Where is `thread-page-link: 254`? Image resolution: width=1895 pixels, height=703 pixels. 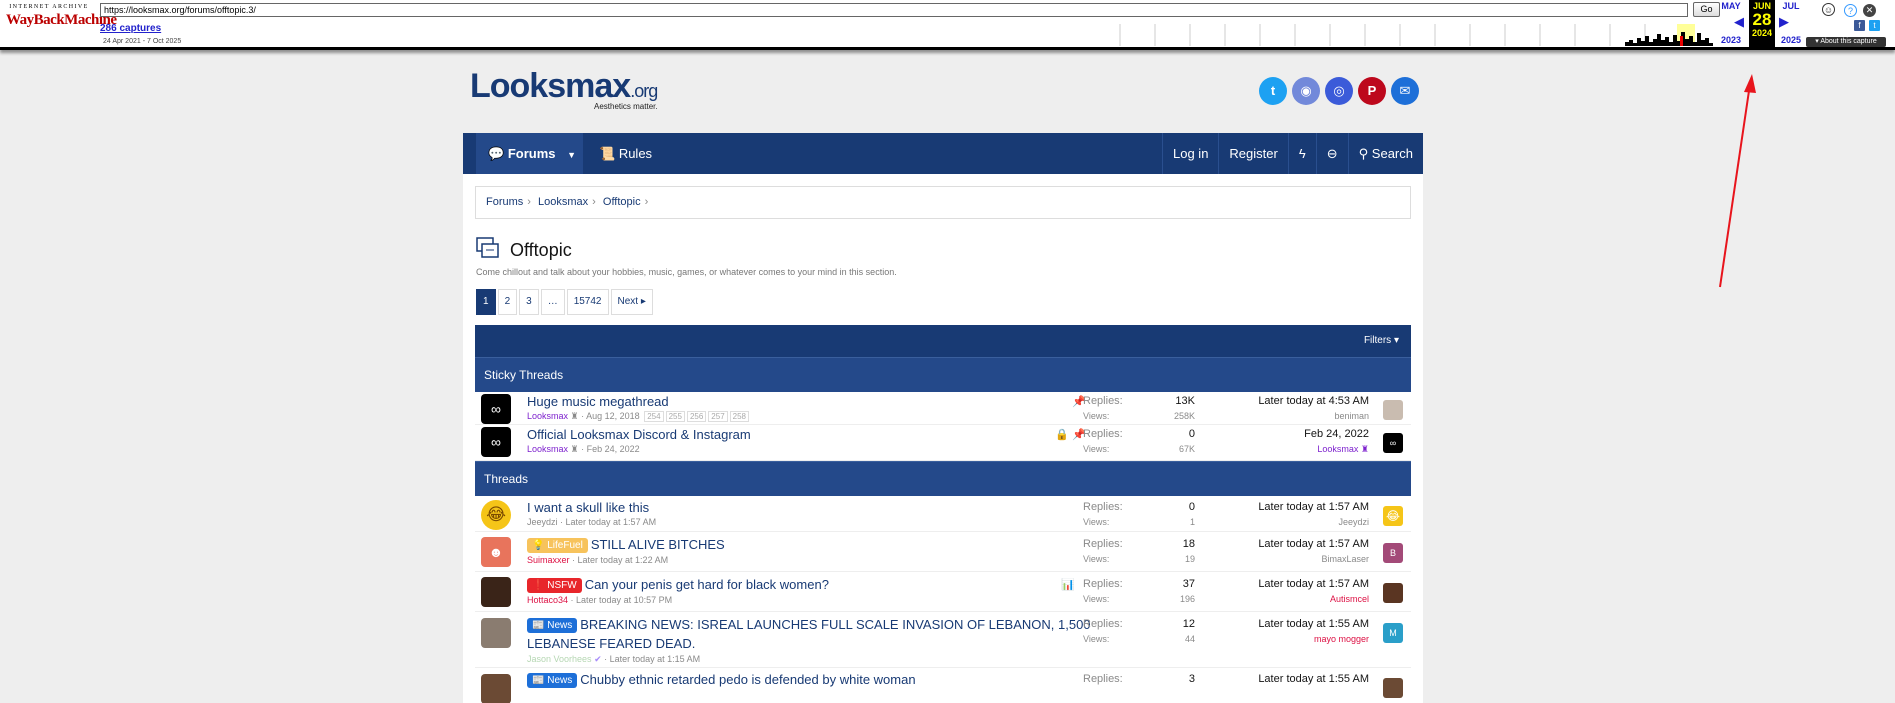 thread-page-link: 254 is located at coordinates (654, 416).